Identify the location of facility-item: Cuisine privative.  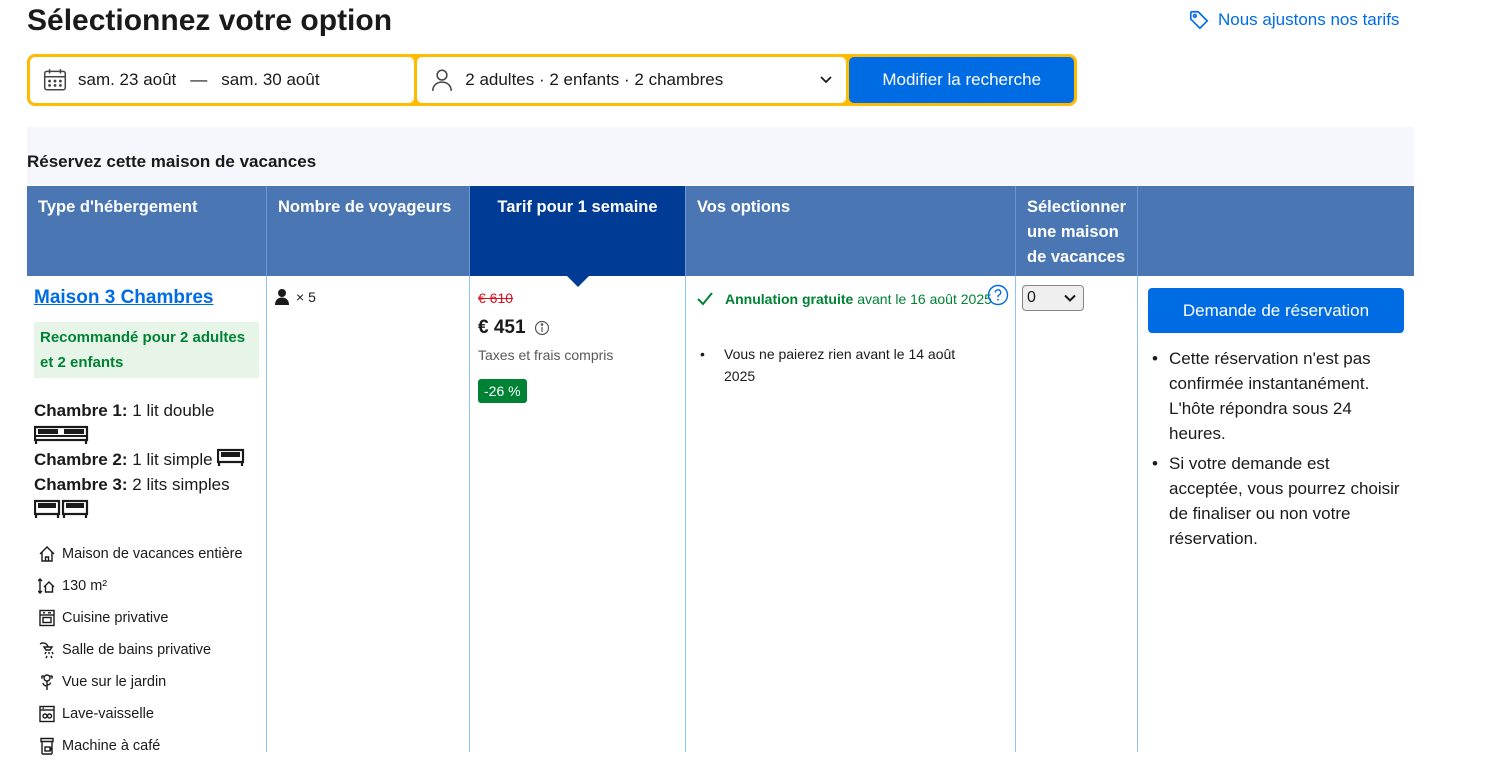
(140, 618).